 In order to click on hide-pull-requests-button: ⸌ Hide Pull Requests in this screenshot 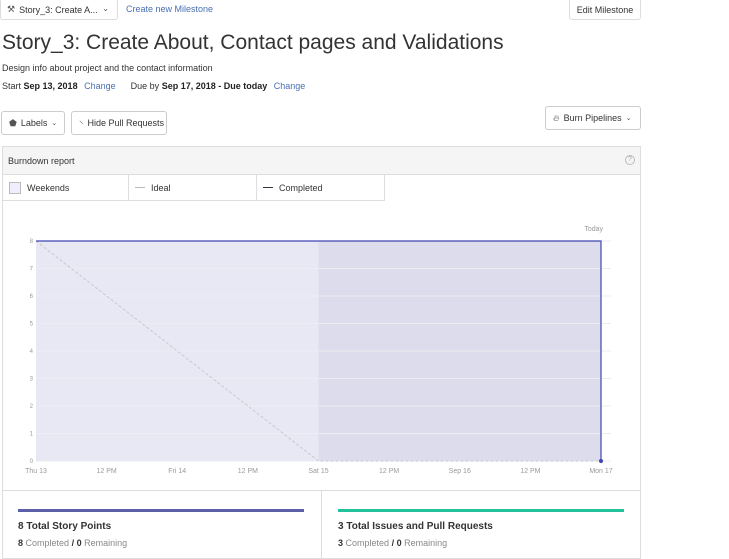, I will do `click(119, 123)`.